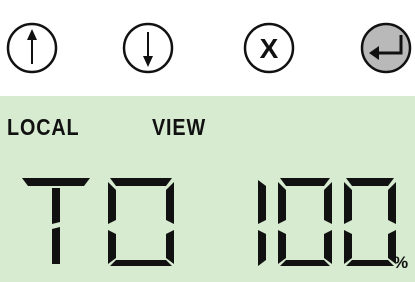  I want to click on up-button, so click(32, 48).